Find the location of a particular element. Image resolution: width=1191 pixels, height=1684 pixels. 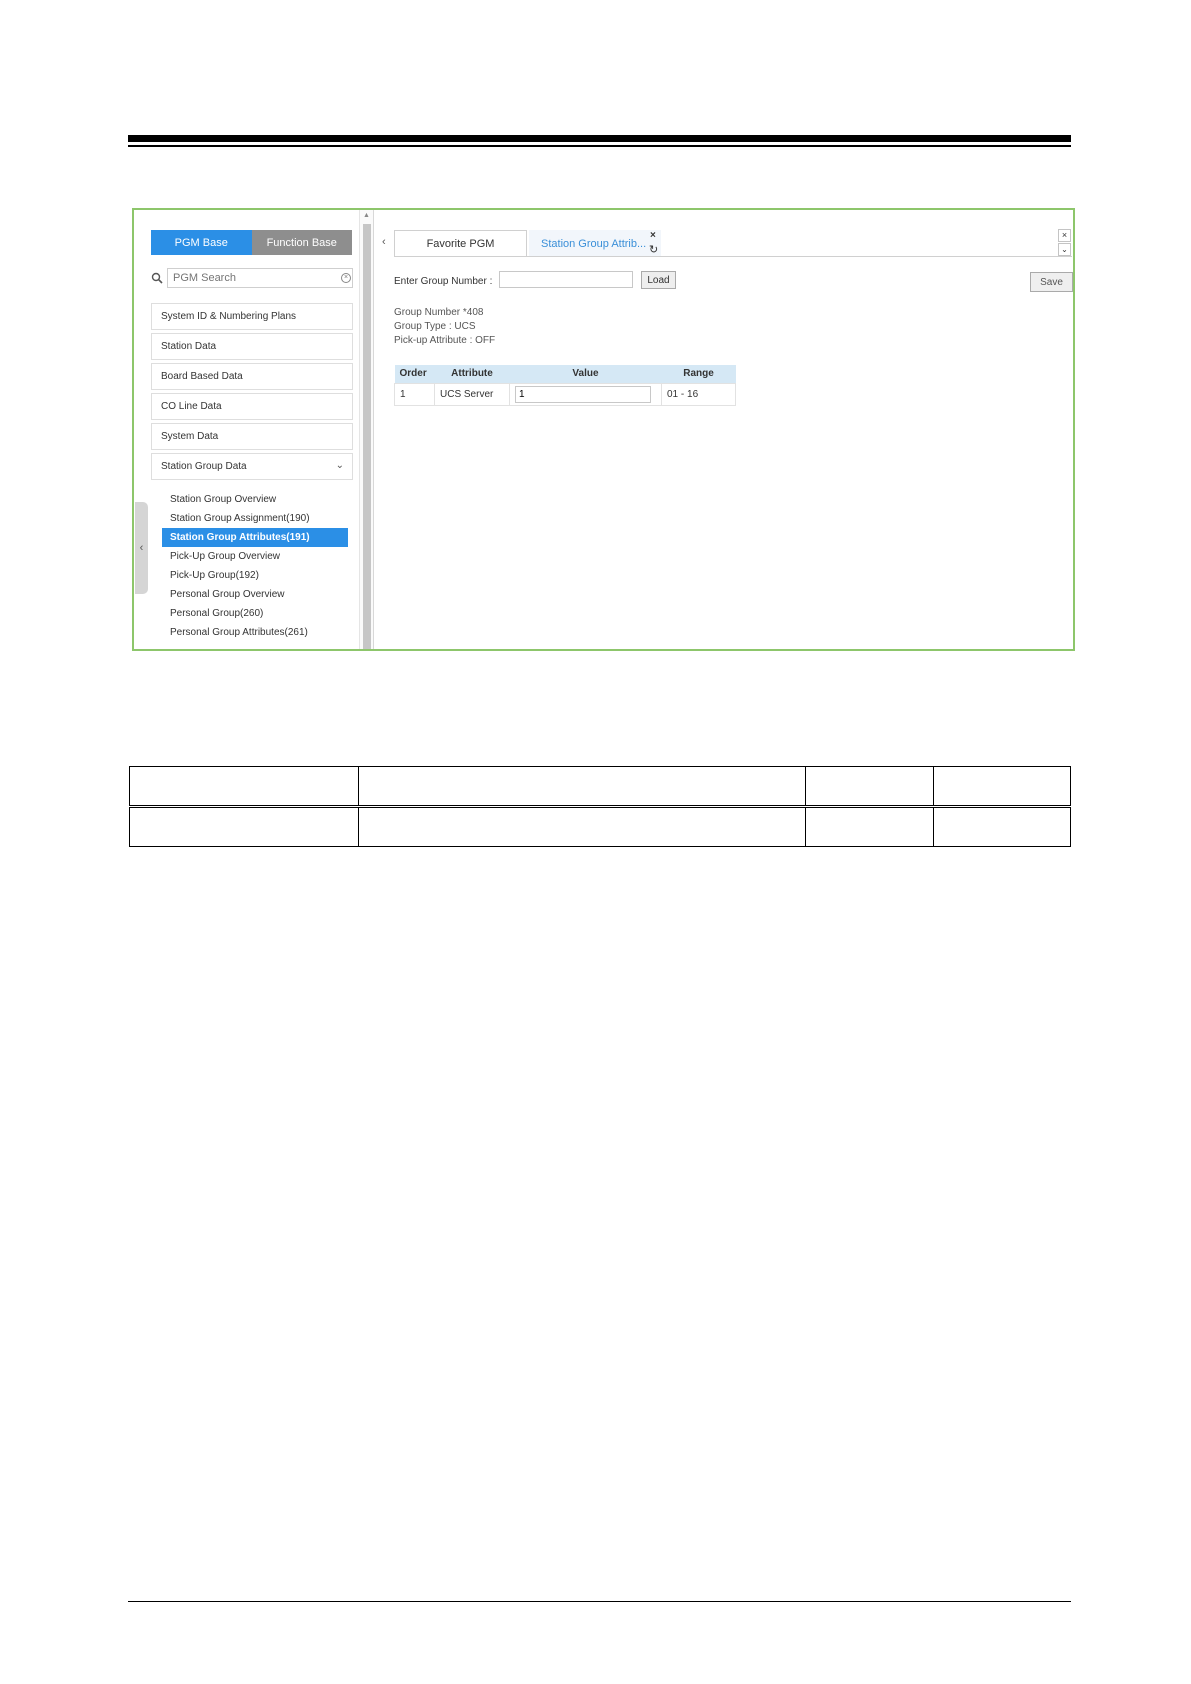

value-cell is located at coordinates (585, 394).